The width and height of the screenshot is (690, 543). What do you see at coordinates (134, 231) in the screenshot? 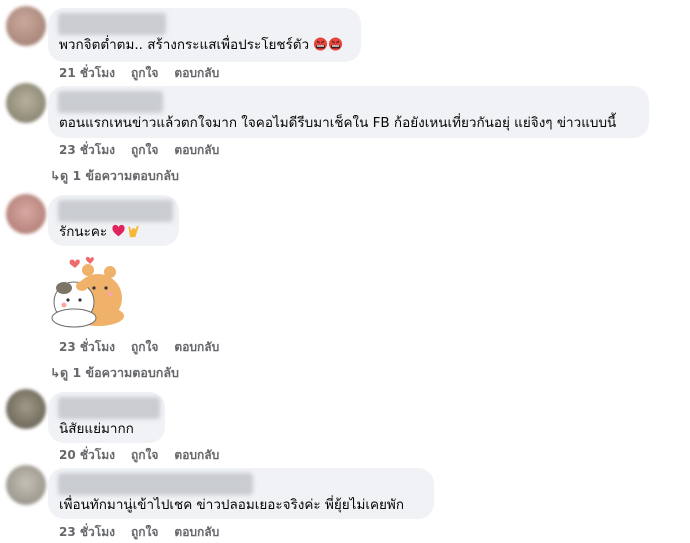
I see `love-you-hand-icon` at bounding box center [134, 231].